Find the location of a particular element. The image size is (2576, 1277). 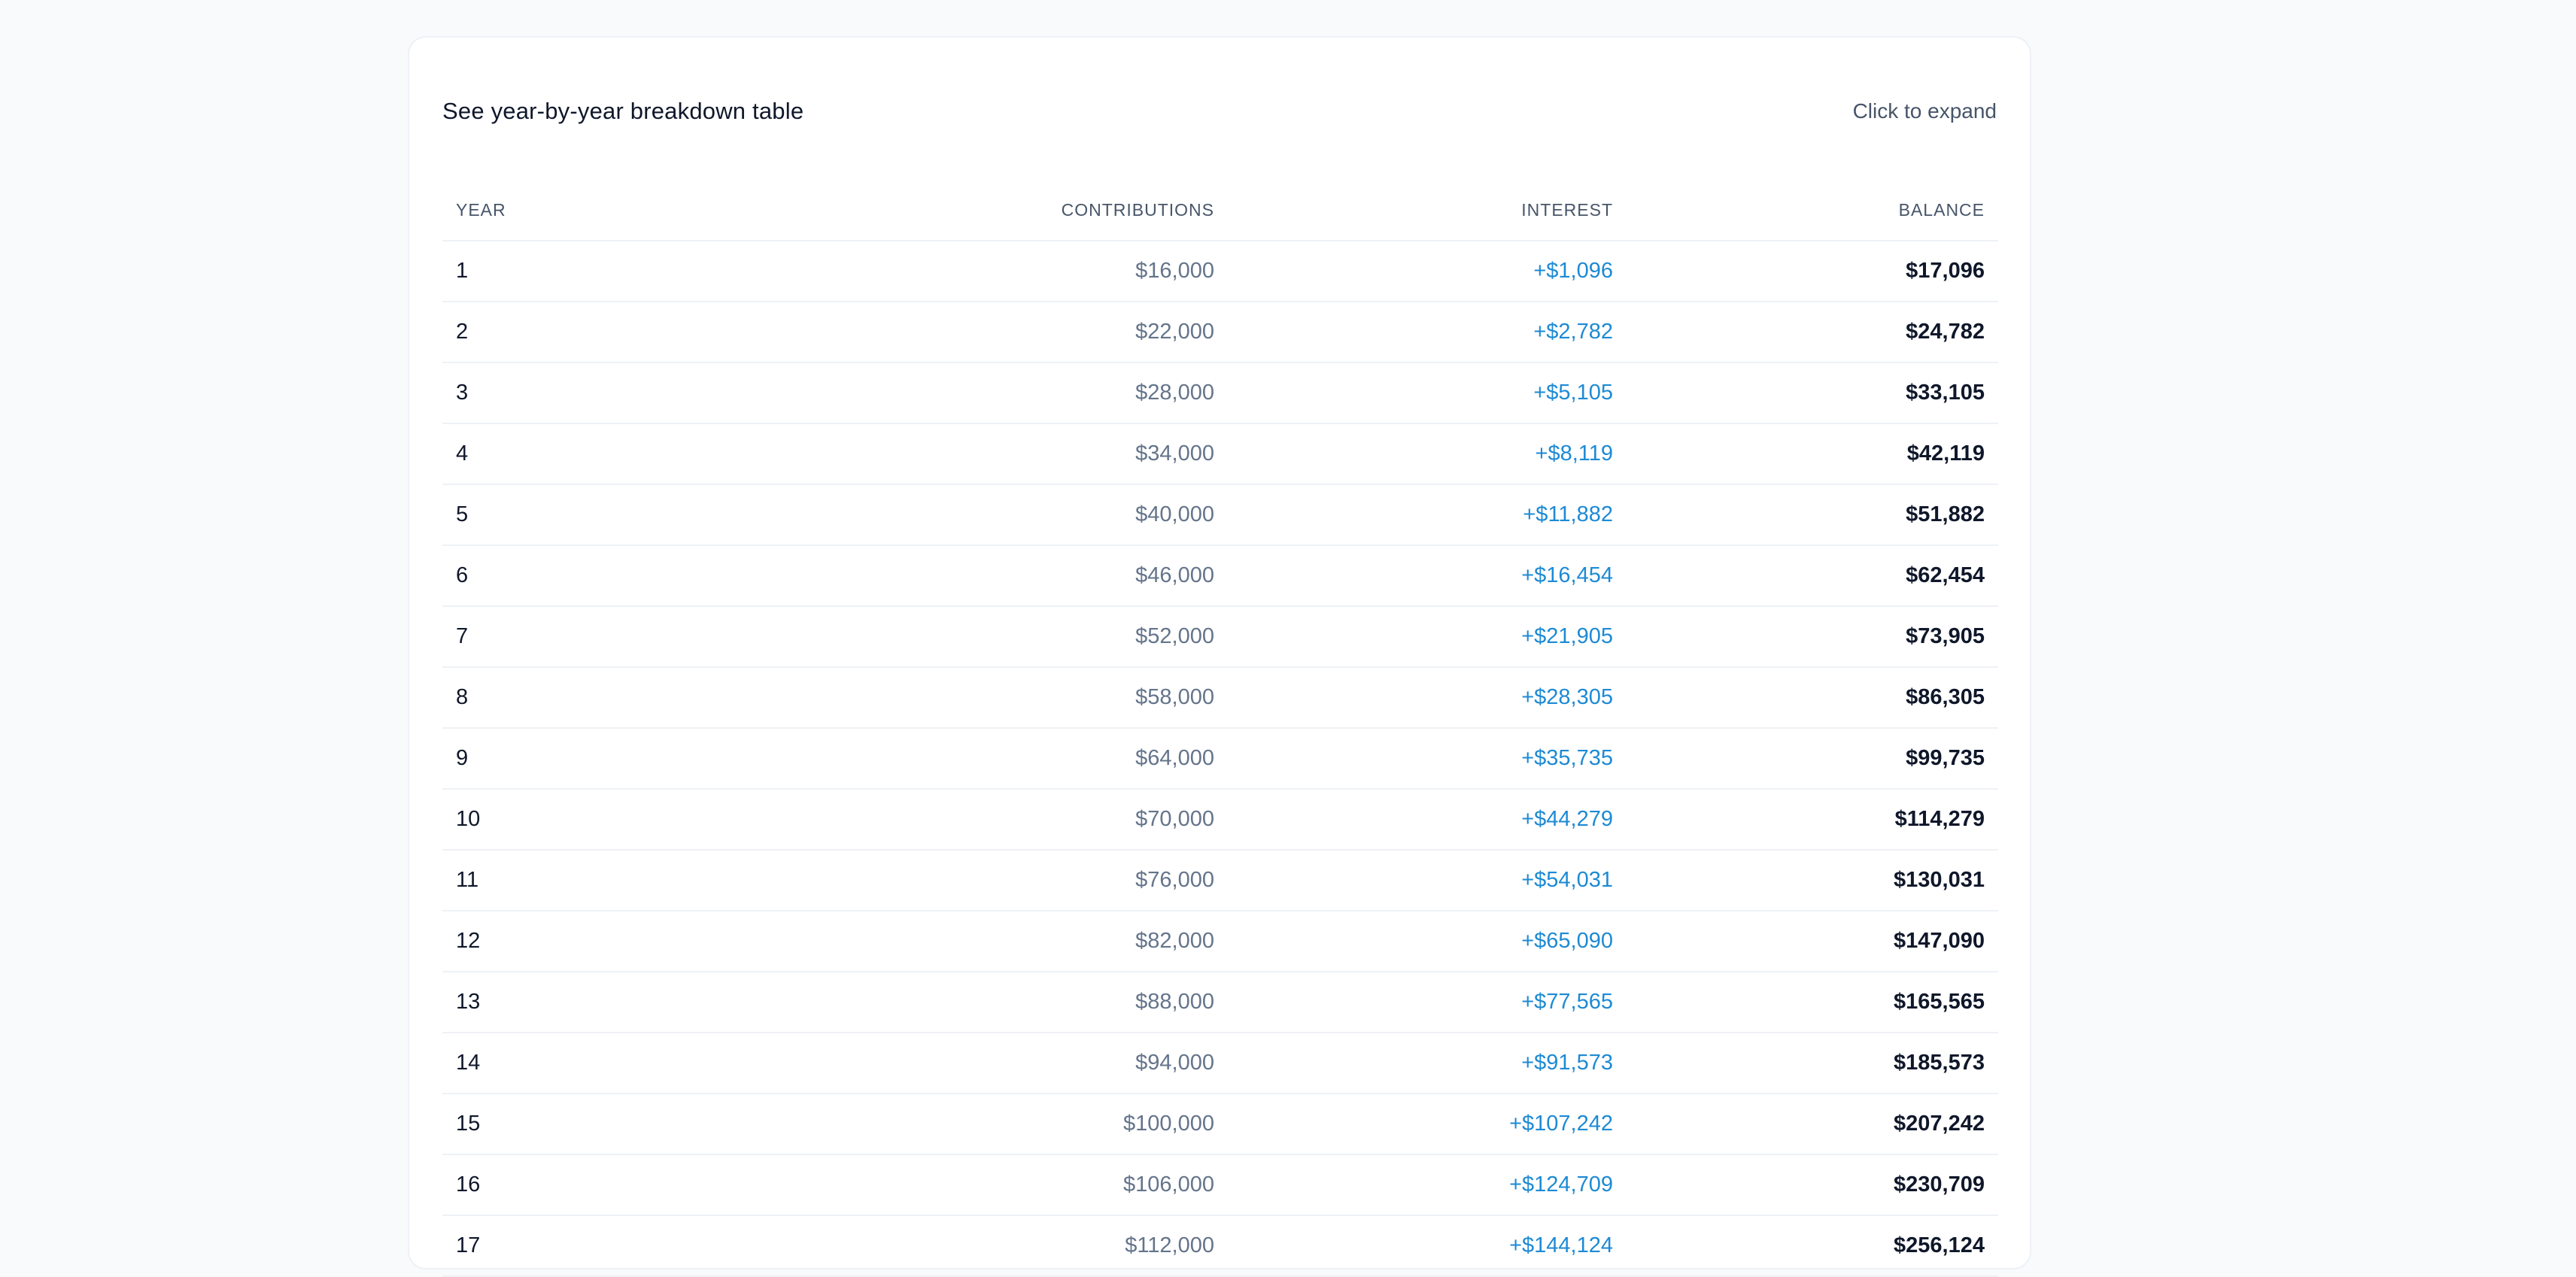

column-header-year: YEAR is located at coordinates (530, 210).